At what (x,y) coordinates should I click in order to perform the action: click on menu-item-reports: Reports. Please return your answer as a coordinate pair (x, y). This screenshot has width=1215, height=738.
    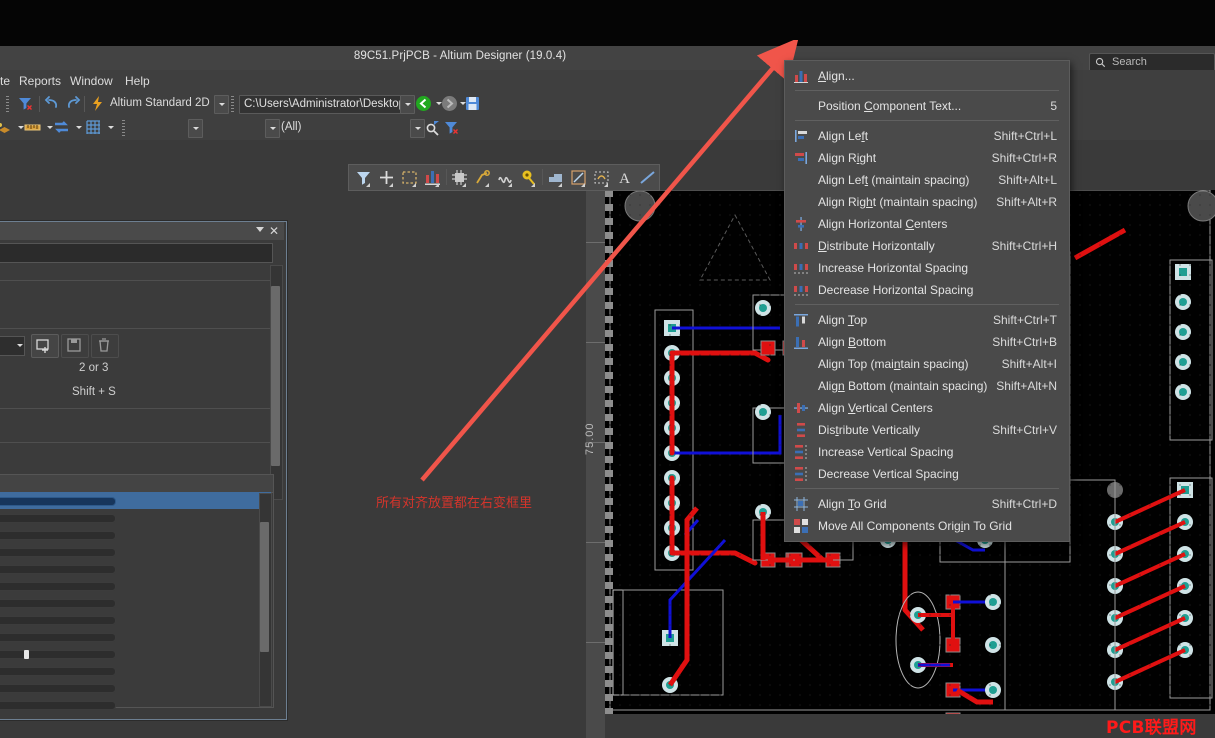
    Looking at the image, I should click on (40, 81).